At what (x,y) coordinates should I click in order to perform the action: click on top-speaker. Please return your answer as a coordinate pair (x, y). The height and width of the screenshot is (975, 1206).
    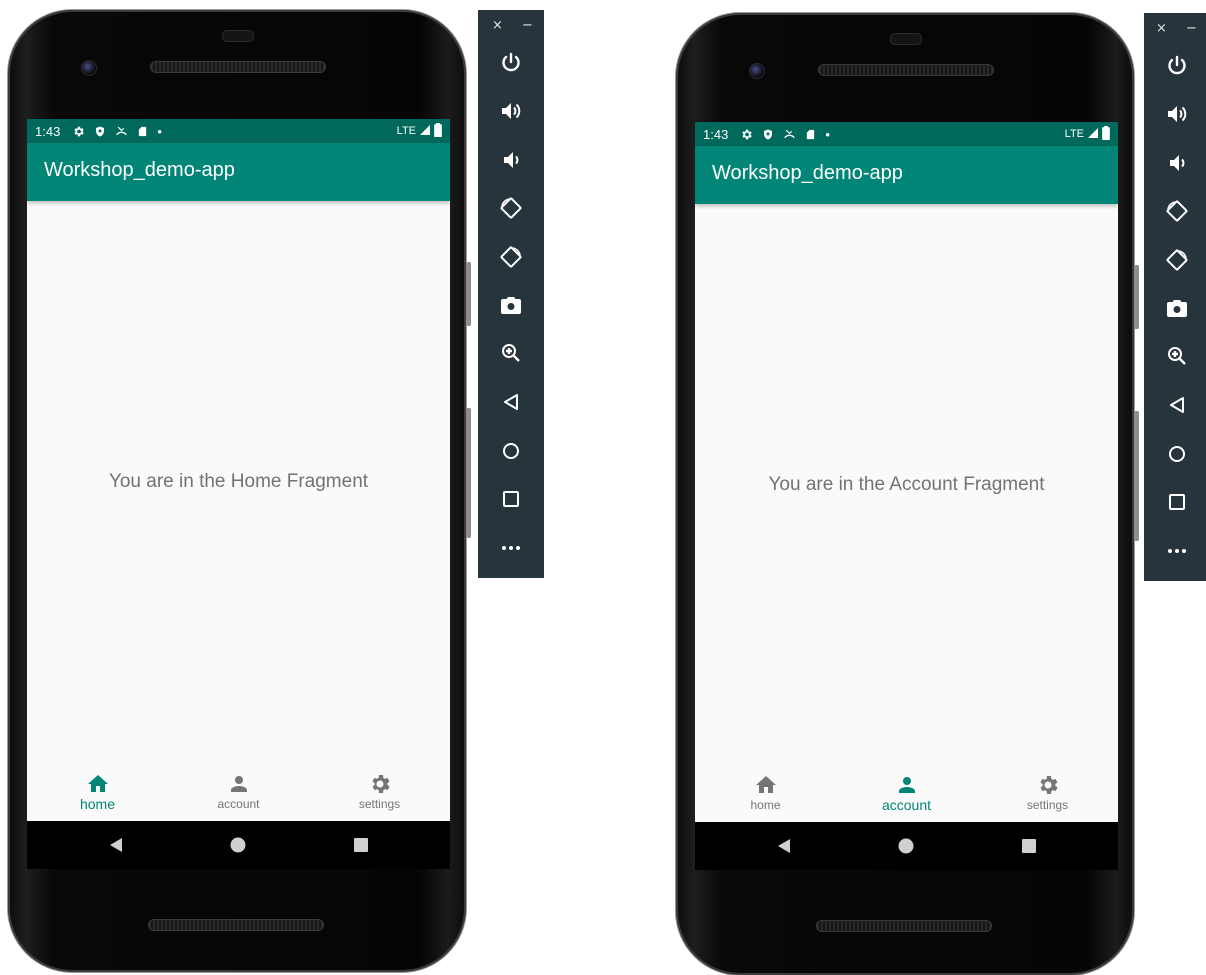
    Looking at the image, I should click on (238, 67).